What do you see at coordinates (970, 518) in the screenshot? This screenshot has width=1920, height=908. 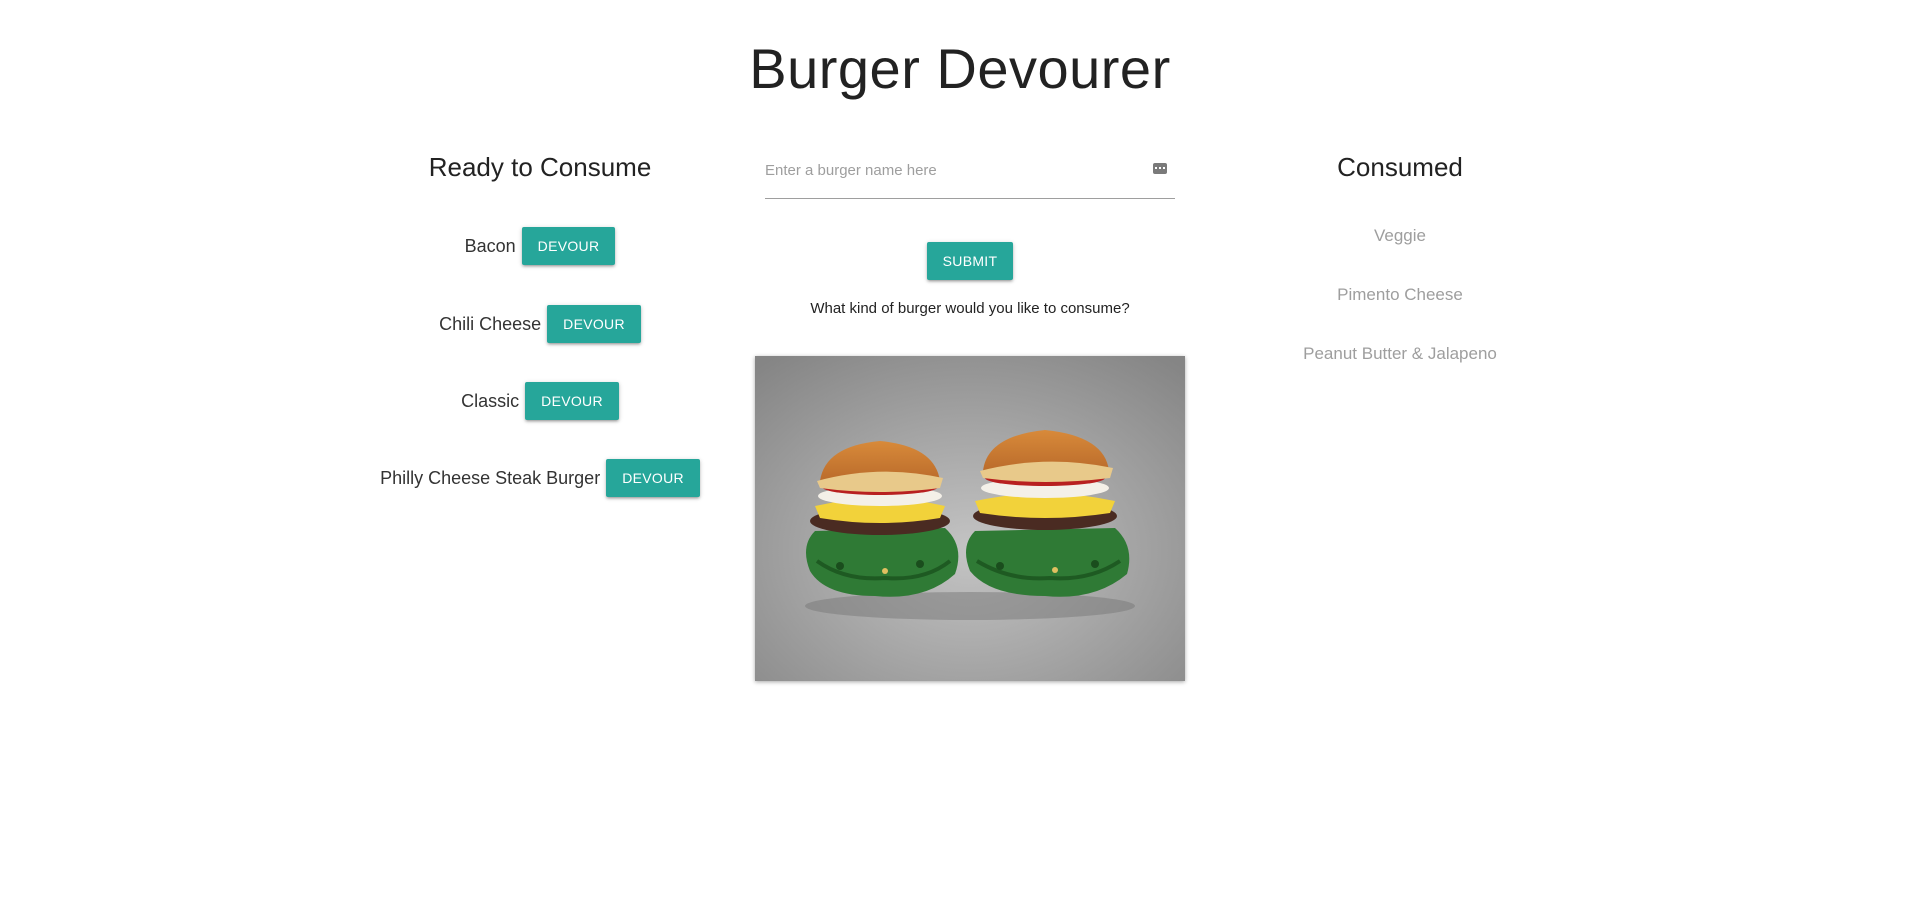 I see `burger-sculpture-image` at bounding box center [970, 518].